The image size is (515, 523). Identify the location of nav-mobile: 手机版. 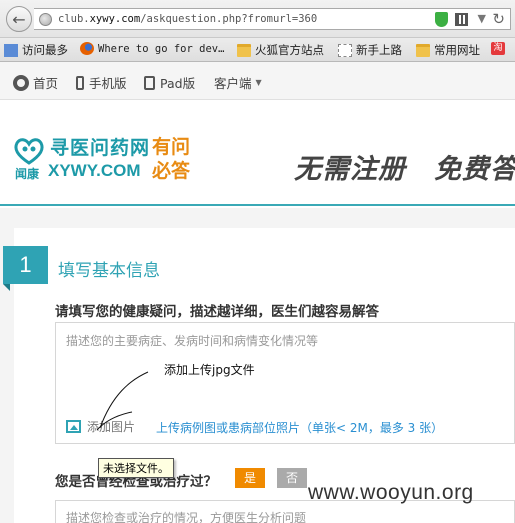
(101, 82).